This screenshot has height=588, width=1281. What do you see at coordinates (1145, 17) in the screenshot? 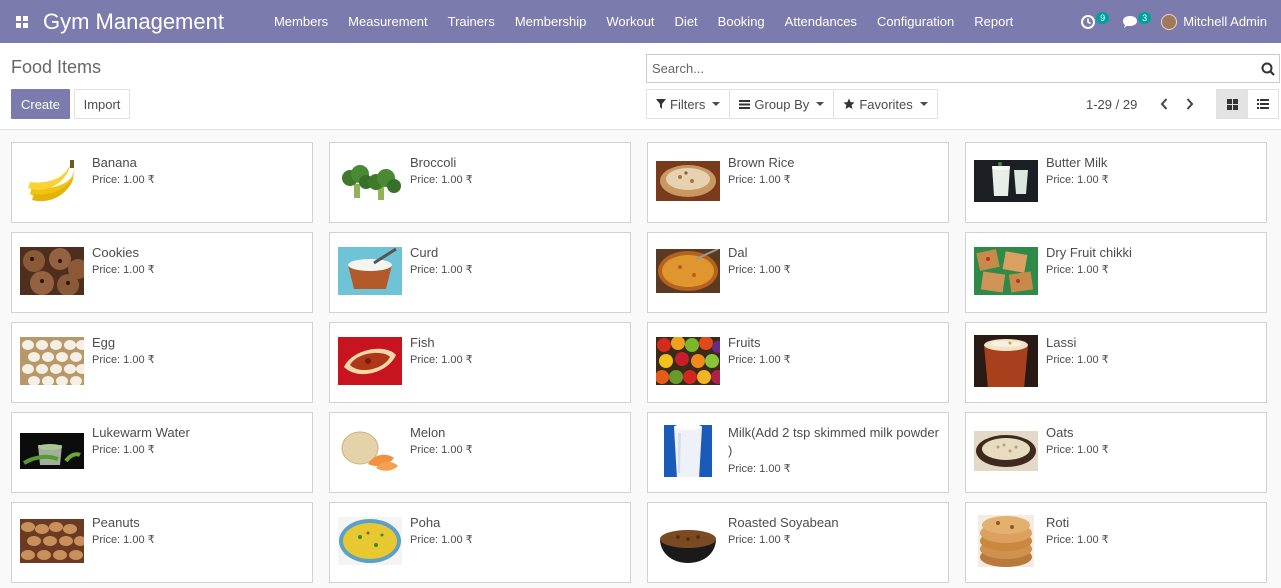
I see `message-count-badge: 3` at bounding box center [1145, 17].